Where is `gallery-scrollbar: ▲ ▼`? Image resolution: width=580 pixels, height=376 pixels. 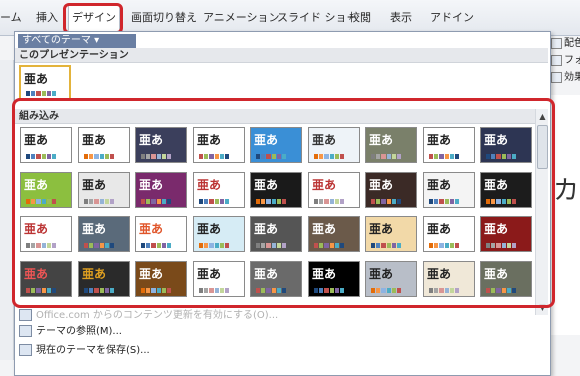 gallery-scrollbar: ▲ ▼ is located at coordinates (541, 212).